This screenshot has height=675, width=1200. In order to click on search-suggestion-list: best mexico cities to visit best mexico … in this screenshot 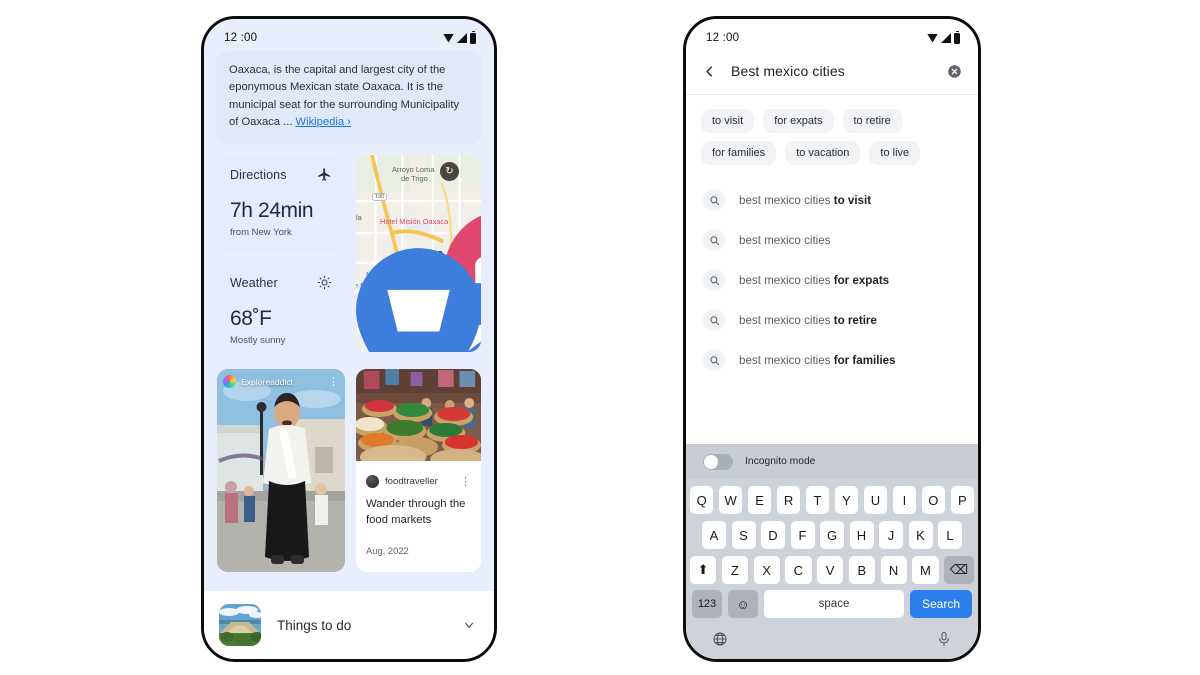, I will do `click(832, 275)`.